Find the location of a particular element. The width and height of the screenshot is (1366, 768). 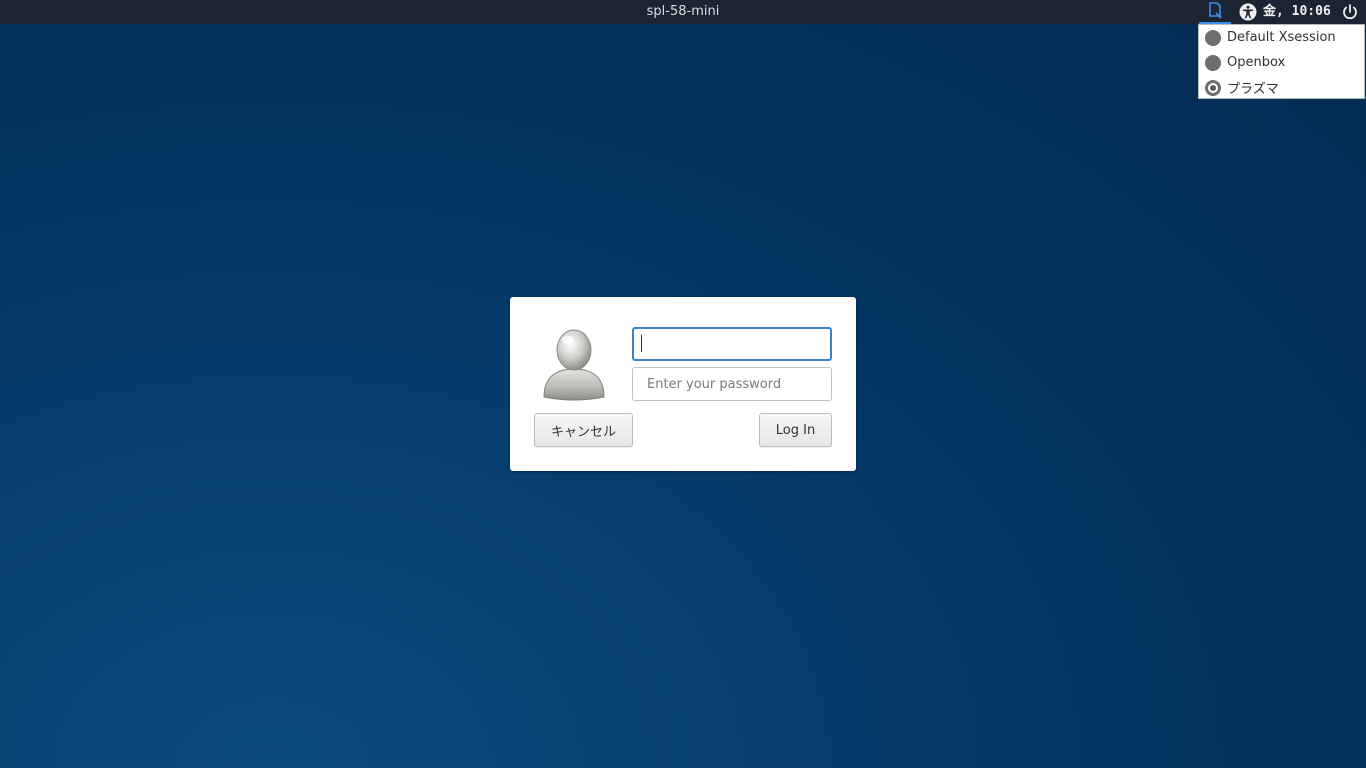

username-input is located at coordinates (732, 344).